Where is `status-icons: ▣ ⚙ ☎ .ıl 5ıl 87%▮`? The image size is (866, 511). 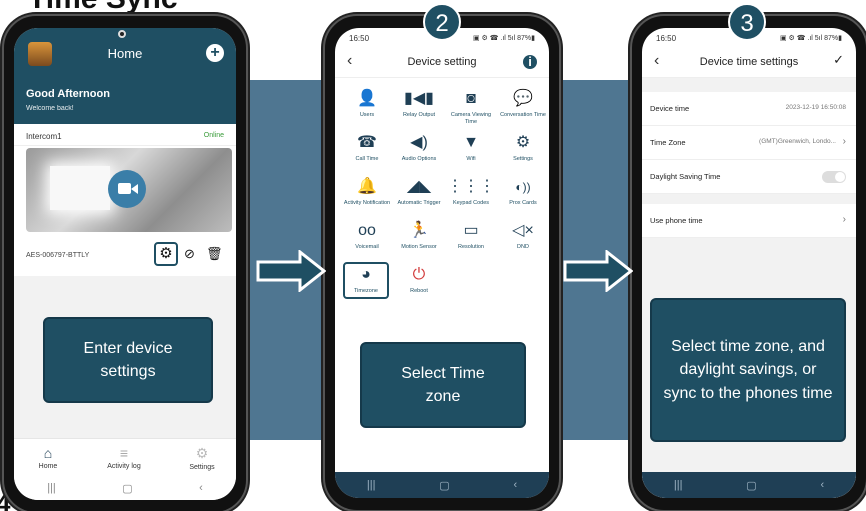
status-icons: ▣ ⚙ ☎ .ıl 5ıl 87%▮ is located at coordinates (810, 38).